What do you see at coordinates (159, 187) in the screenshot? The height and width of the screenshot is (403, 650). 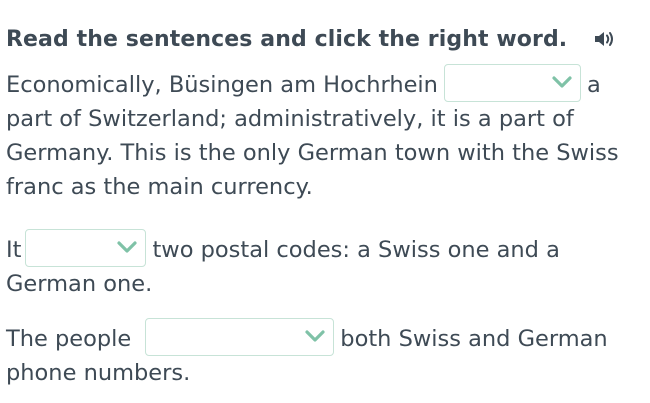 I see `sentence-1-line-4: franc as the main currency.` at bounding box center [159, 187].